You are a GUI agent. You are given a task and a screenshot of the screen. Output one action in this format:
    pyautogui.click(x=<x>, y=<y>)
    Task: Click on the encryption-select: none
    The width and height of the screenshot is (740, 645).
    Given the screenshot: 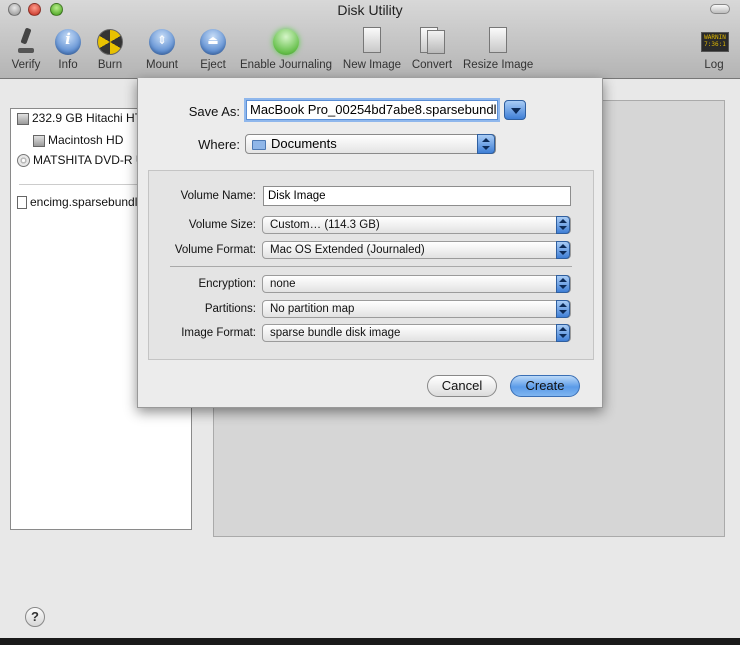 What is the action you would take?
    pyautogui.click(x=416, y=284)
    